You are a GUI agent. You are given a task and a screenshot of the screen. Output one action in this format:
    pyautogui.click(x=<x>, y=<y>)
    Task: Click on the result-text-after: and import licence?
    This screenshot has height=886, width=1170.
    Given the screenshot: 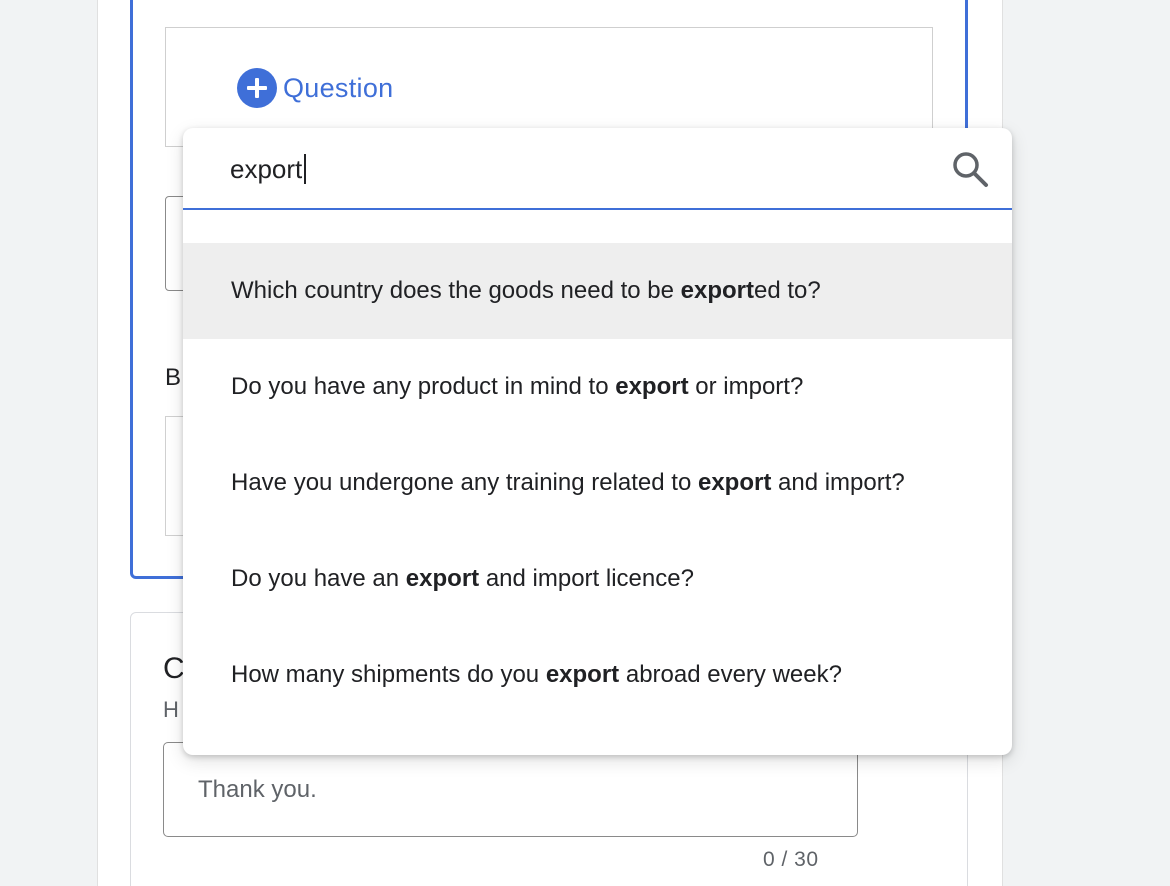 What is the action you would take?
    pyautogui.click(x=586, y=578)
    